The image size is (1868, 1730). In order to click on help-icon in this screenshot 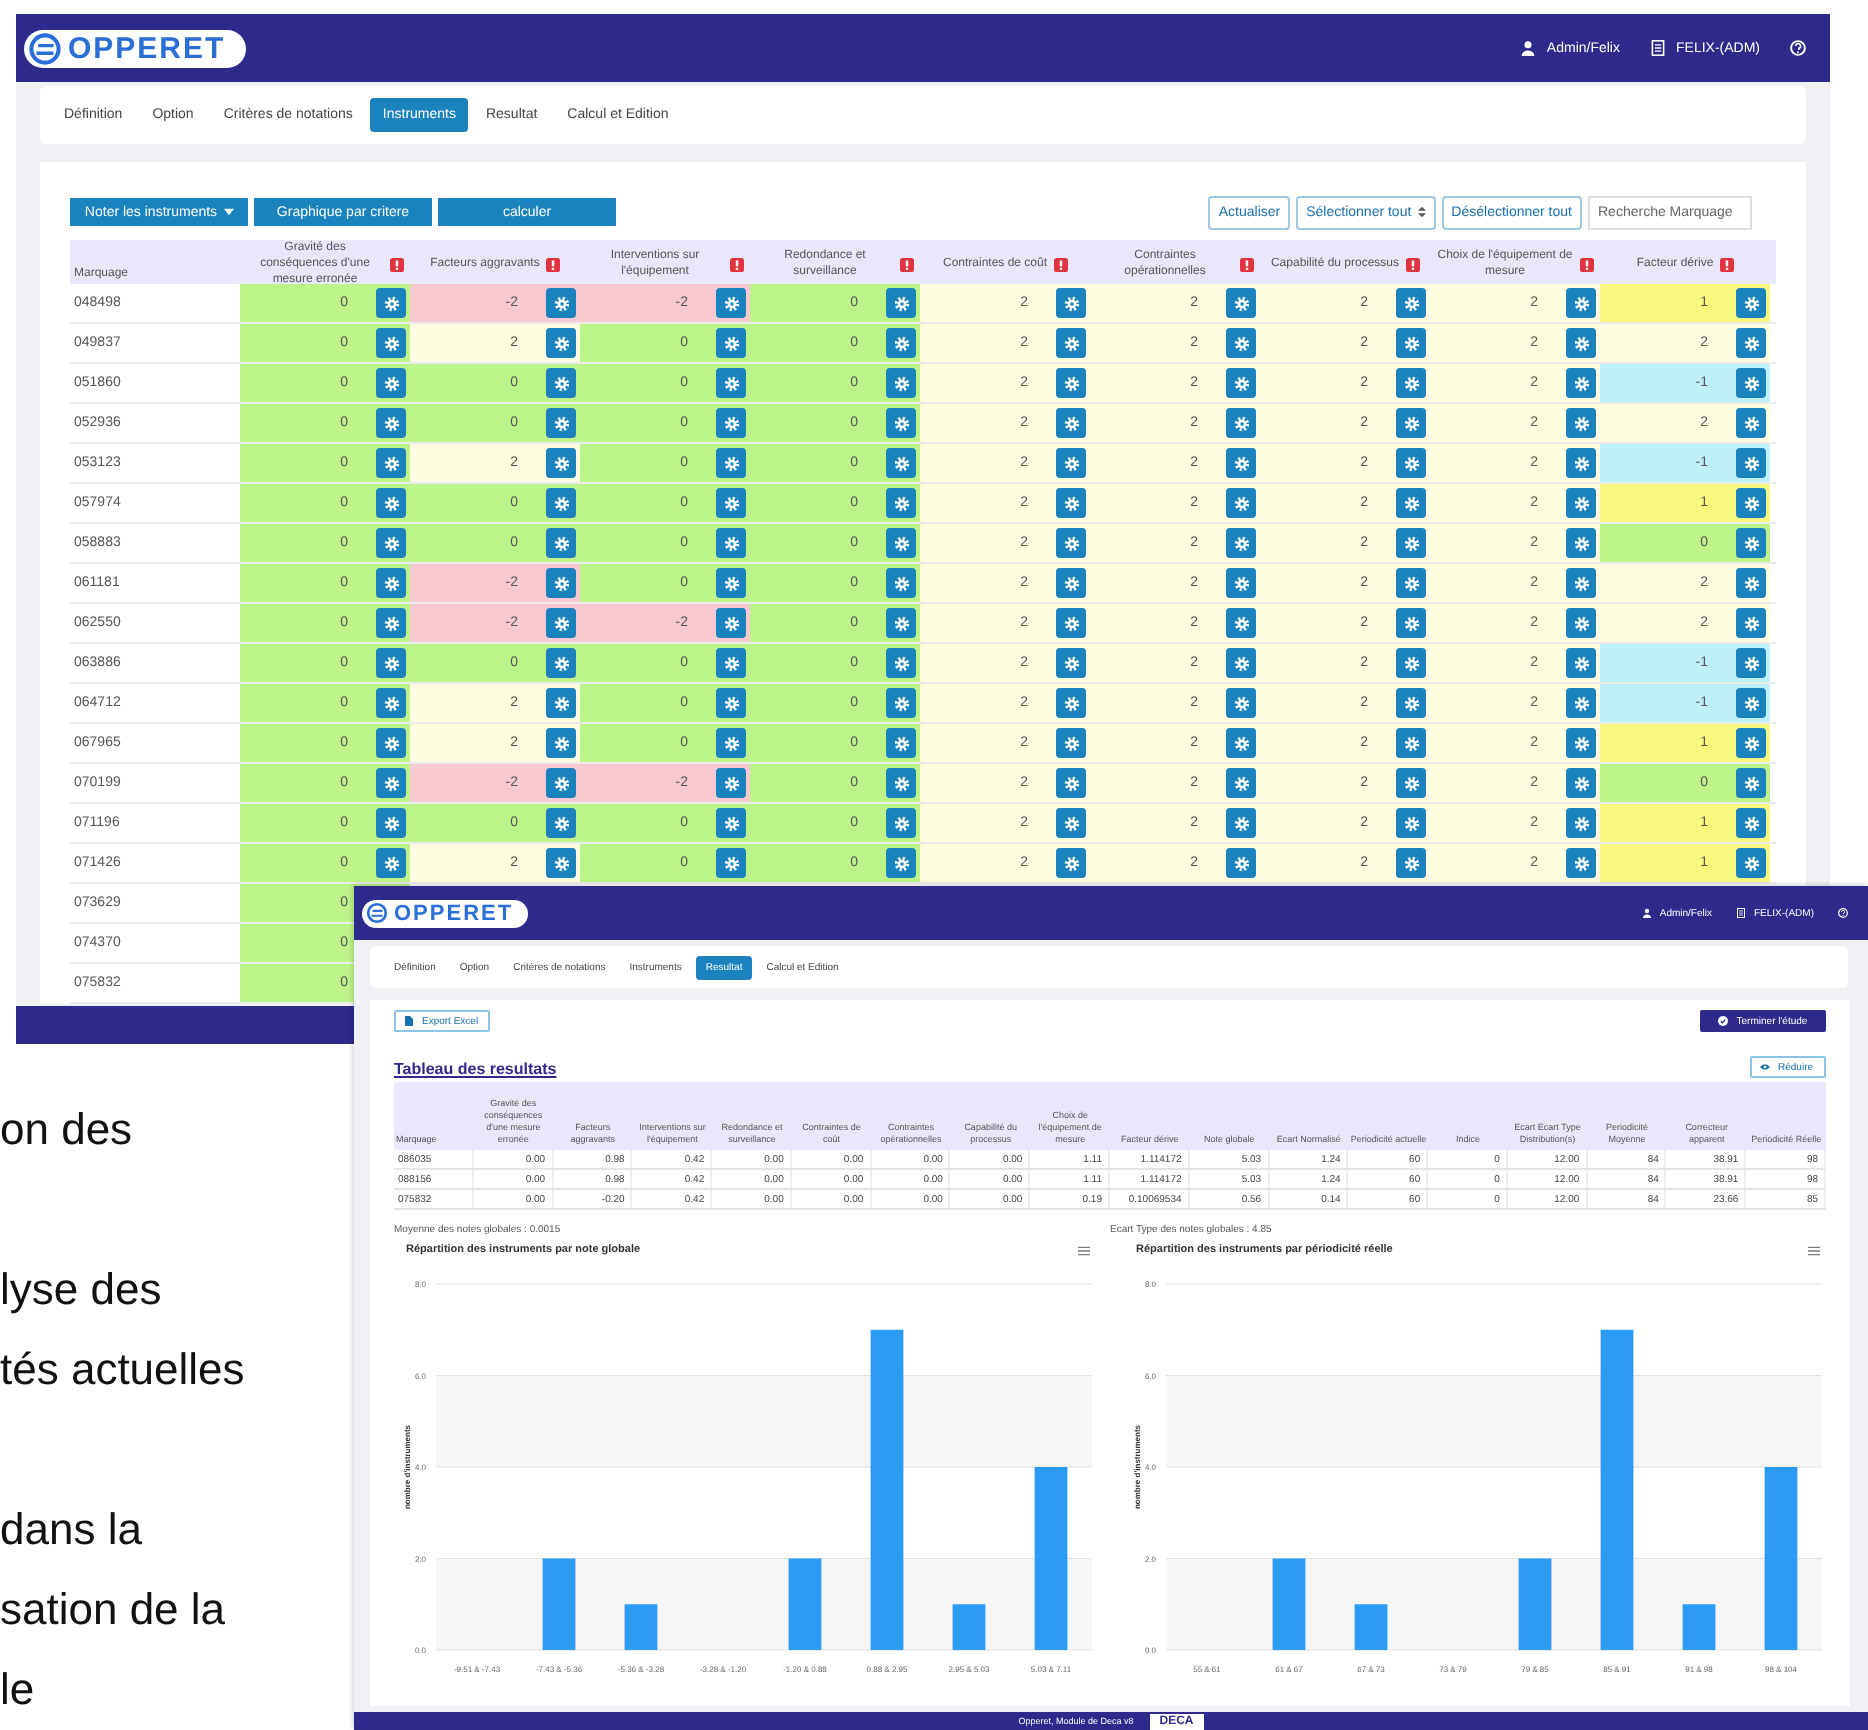, I will do `click(1843, 913)`.